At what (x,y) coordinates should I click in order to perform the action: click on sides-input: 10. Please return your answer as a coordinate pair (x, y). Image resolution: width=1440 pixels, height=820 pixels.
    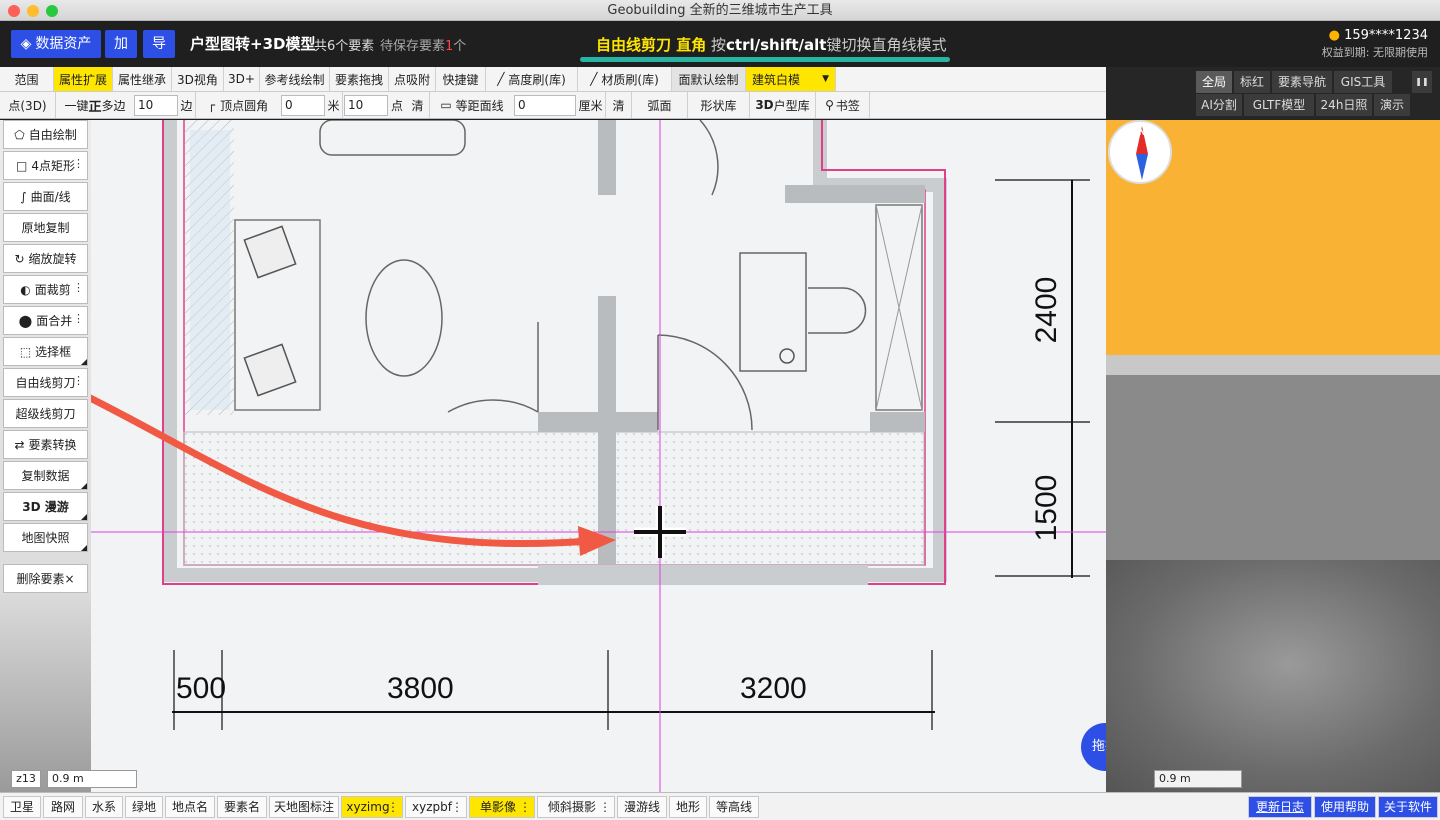
    Looking at the image, I should click on (156, 105).